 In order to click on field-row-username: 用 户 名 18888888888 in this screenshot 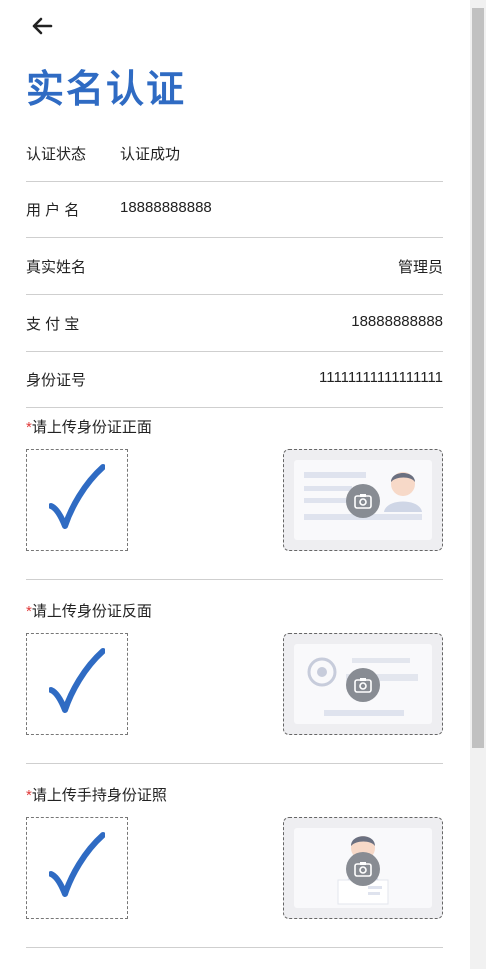, I will do `click(234, 210)`.